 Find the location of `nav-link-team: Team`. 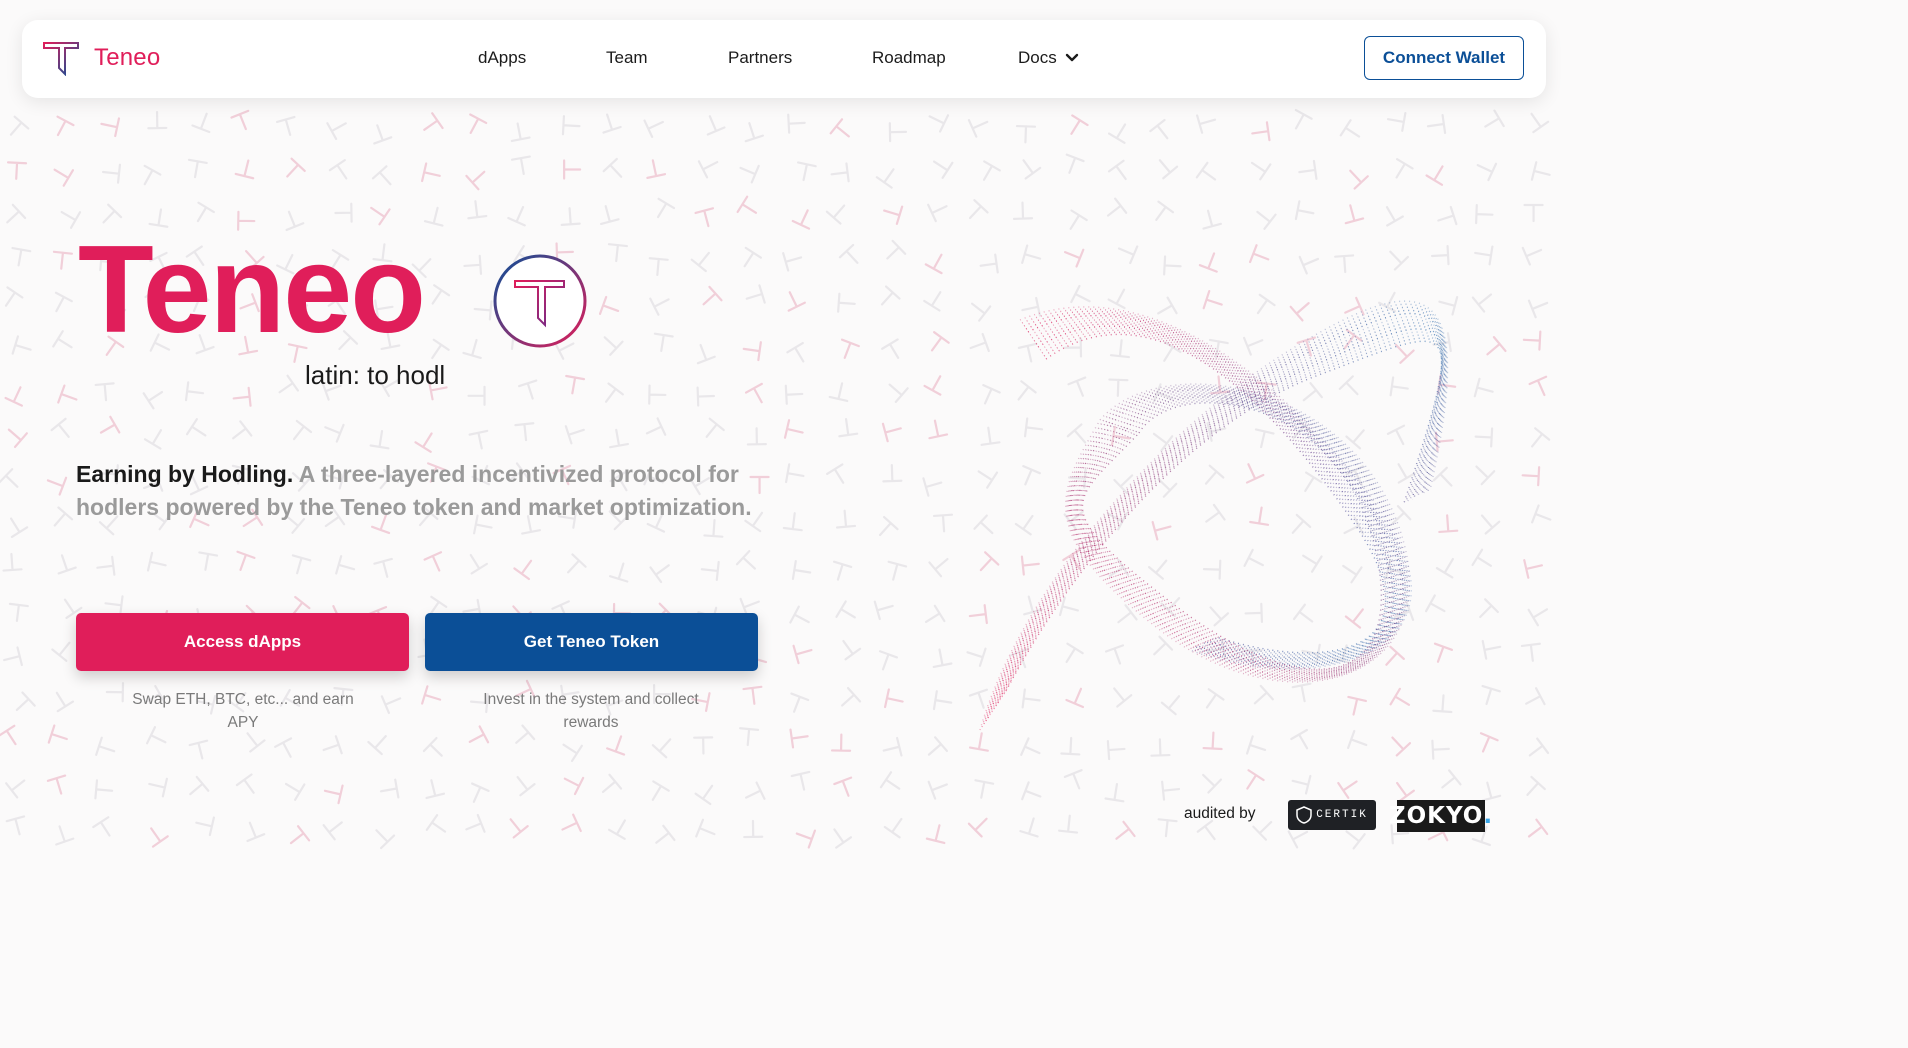

nav-link-team: Team is located at coordinates (627, 58).